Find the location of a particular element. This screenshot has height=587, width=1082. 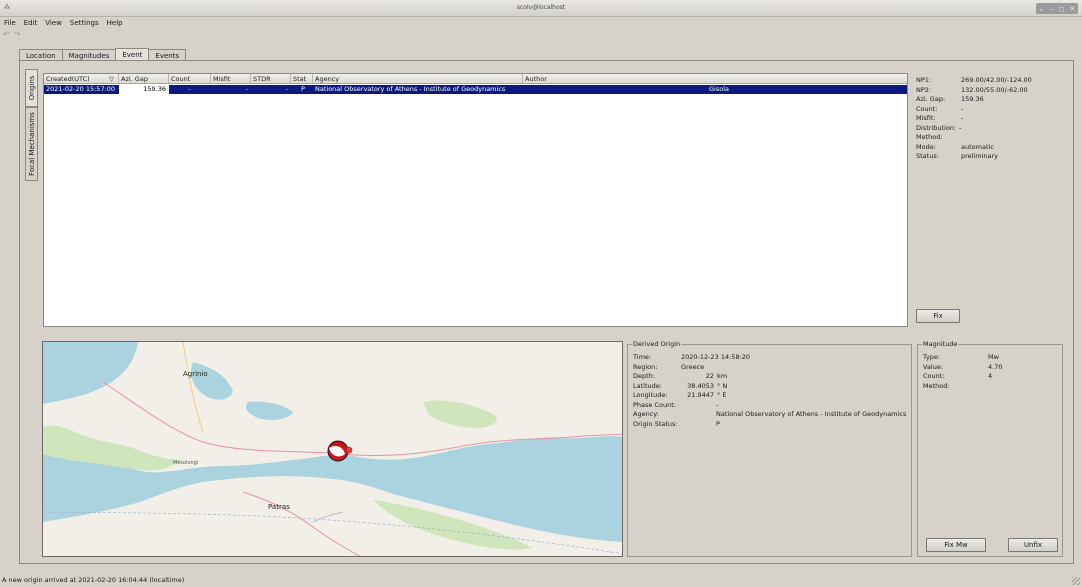

origin-latitude: Latitude: 38.4053 ° N is located at coordinates (680, 385).